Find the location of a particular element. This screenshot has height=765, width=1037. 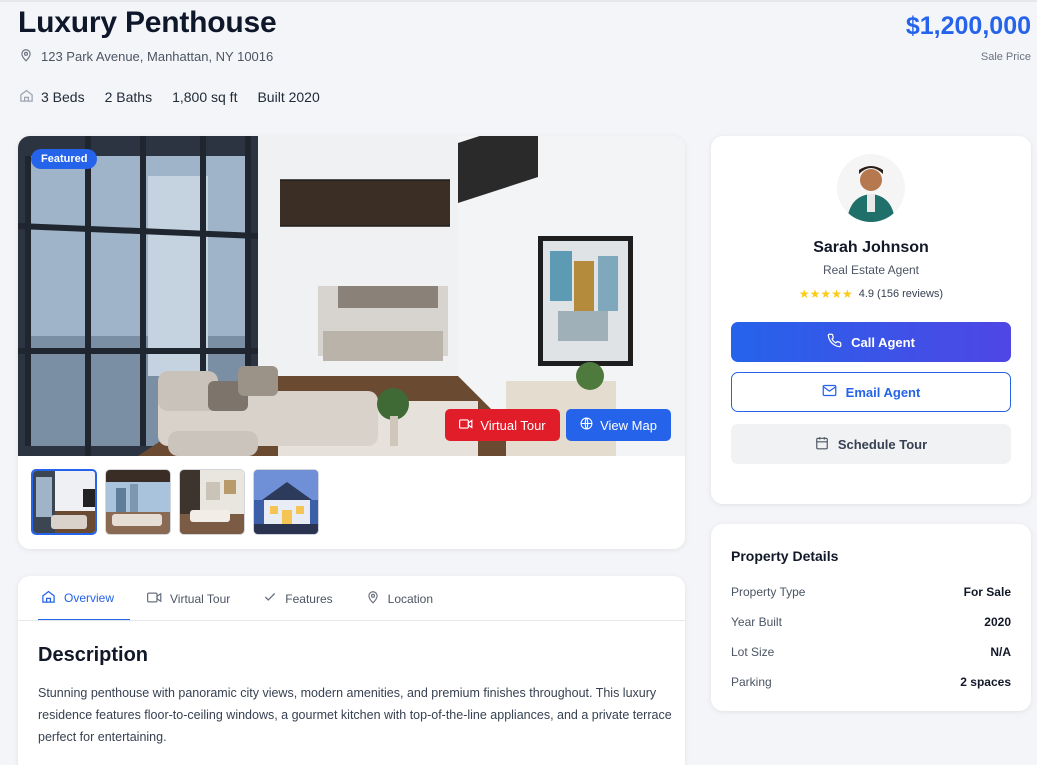

beds-spec: 3 Beds is located at coordinates (52, 97).